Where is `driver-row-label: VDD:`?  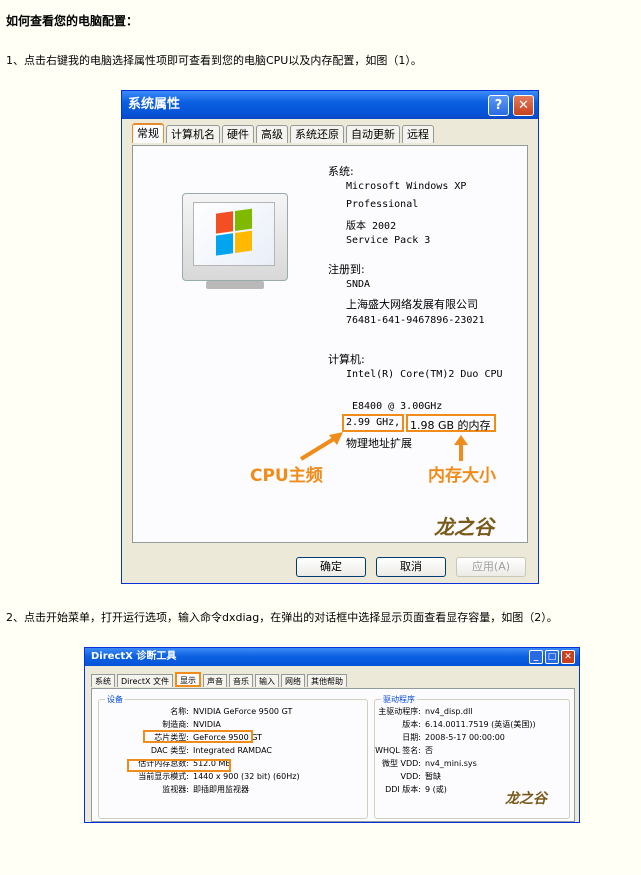
driver-row-label: VDD: is located at coordinates (411, 776).